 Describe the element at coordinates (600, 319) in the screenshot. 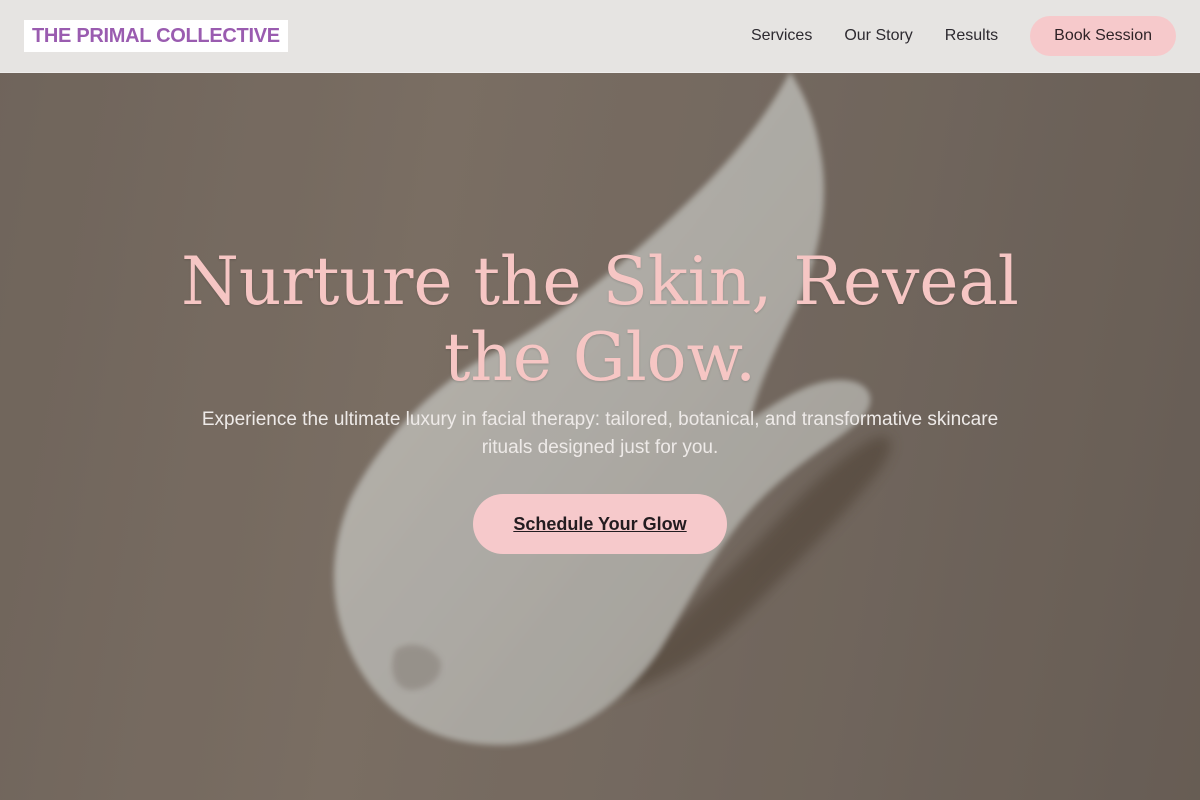

I see `hero-headline: Nurture the Skin, Reveal the Glow.` at that location.